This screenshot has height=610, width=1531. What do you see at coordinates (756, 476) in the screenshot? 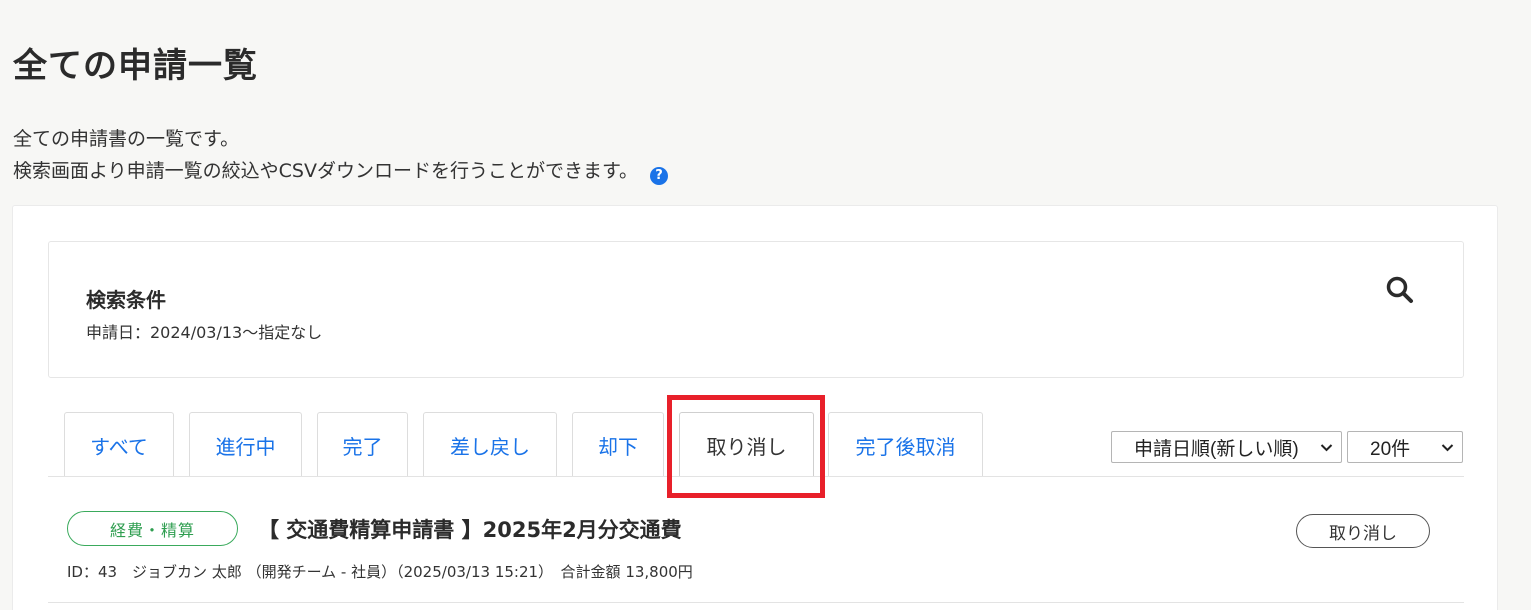
I see `tabs-divider` at bounding box center [756, 476].